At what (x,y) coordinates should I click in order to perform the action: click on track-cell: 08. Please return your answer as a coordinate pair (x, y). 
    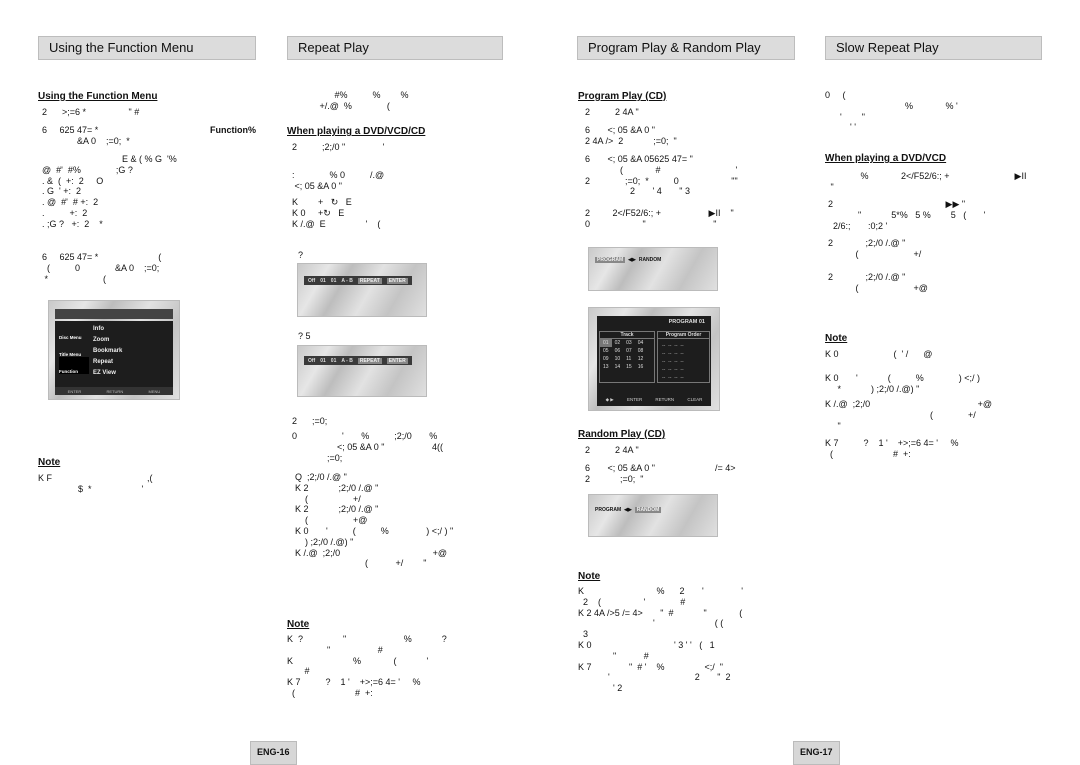
    Looking at the image, I should click on (640, 351).